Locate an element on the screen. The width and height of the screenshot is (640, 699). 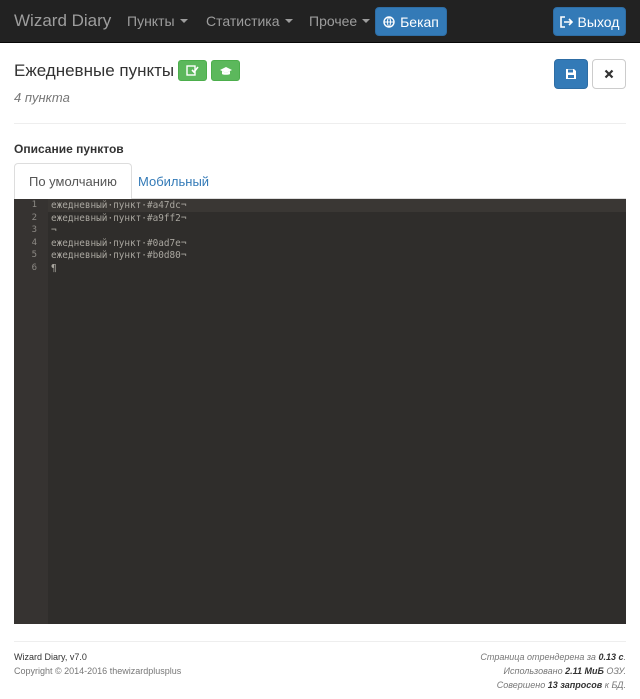
line-number: 6 is located at coordinates (34, 268).